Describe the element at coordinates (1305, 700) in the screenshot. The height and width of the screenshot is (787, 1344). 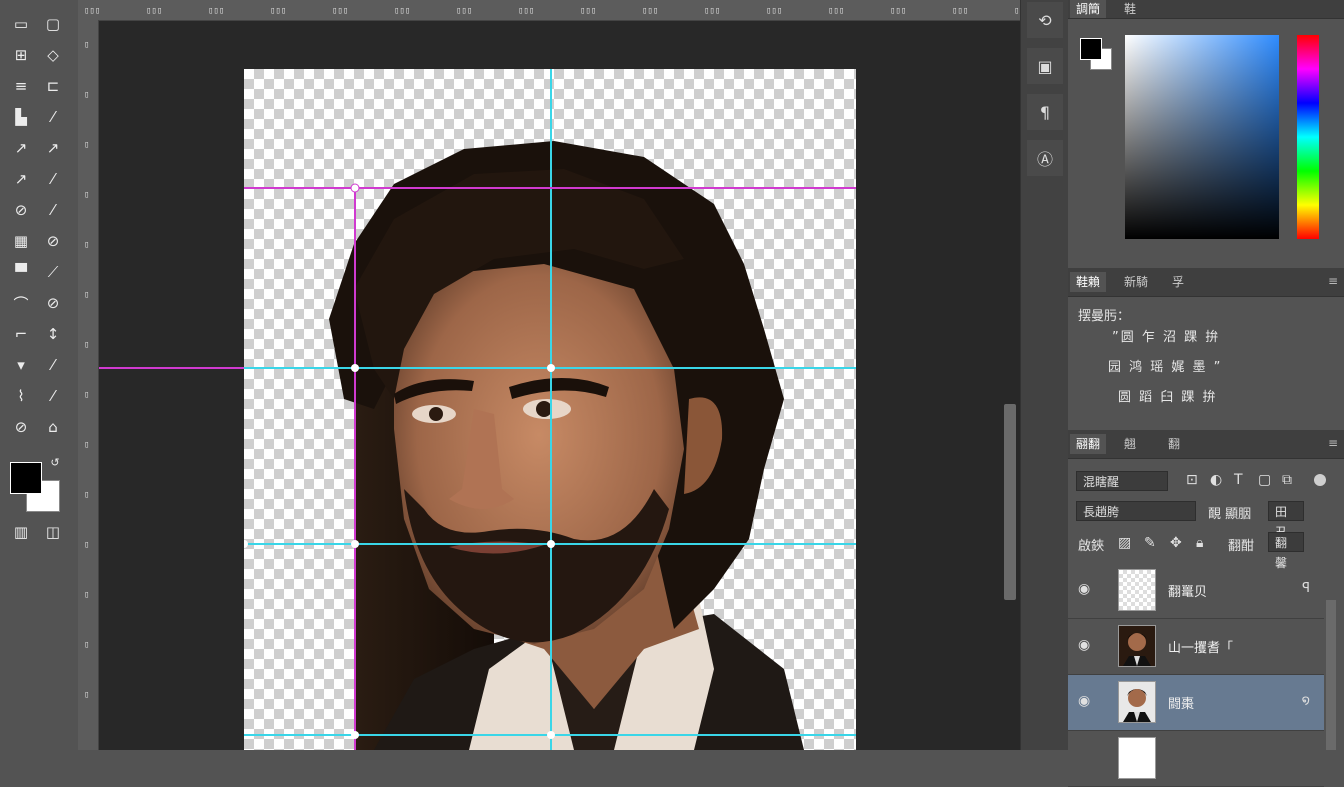
I see `layer-smart-icon: ໑` at that location.